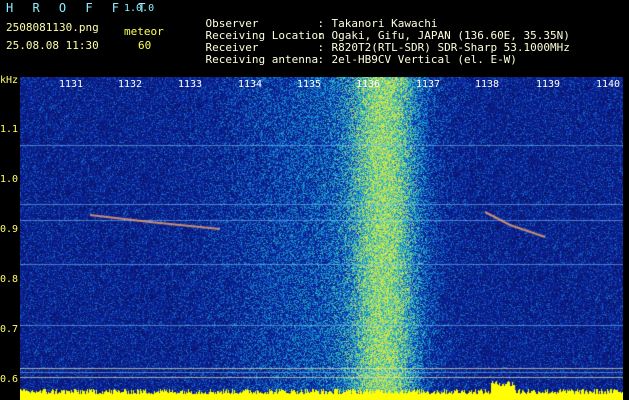  What do you see at coordinates (250, 84) in the screenshot?
I see `x-tick-label: 1134` at bounding box center [250, 84].